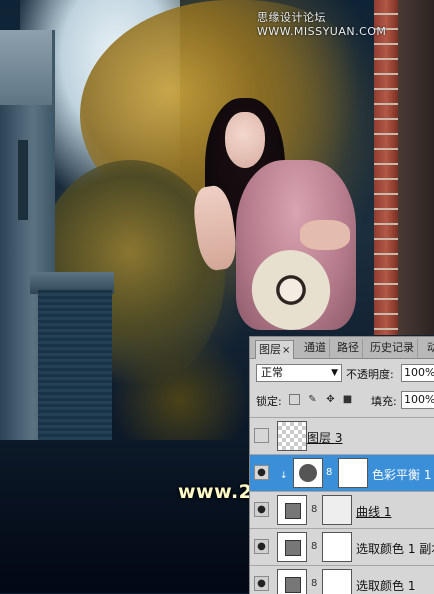 This screenshot has width=434, height=594. I want to click on blend-mode-value: 正常, so click(272, 372).